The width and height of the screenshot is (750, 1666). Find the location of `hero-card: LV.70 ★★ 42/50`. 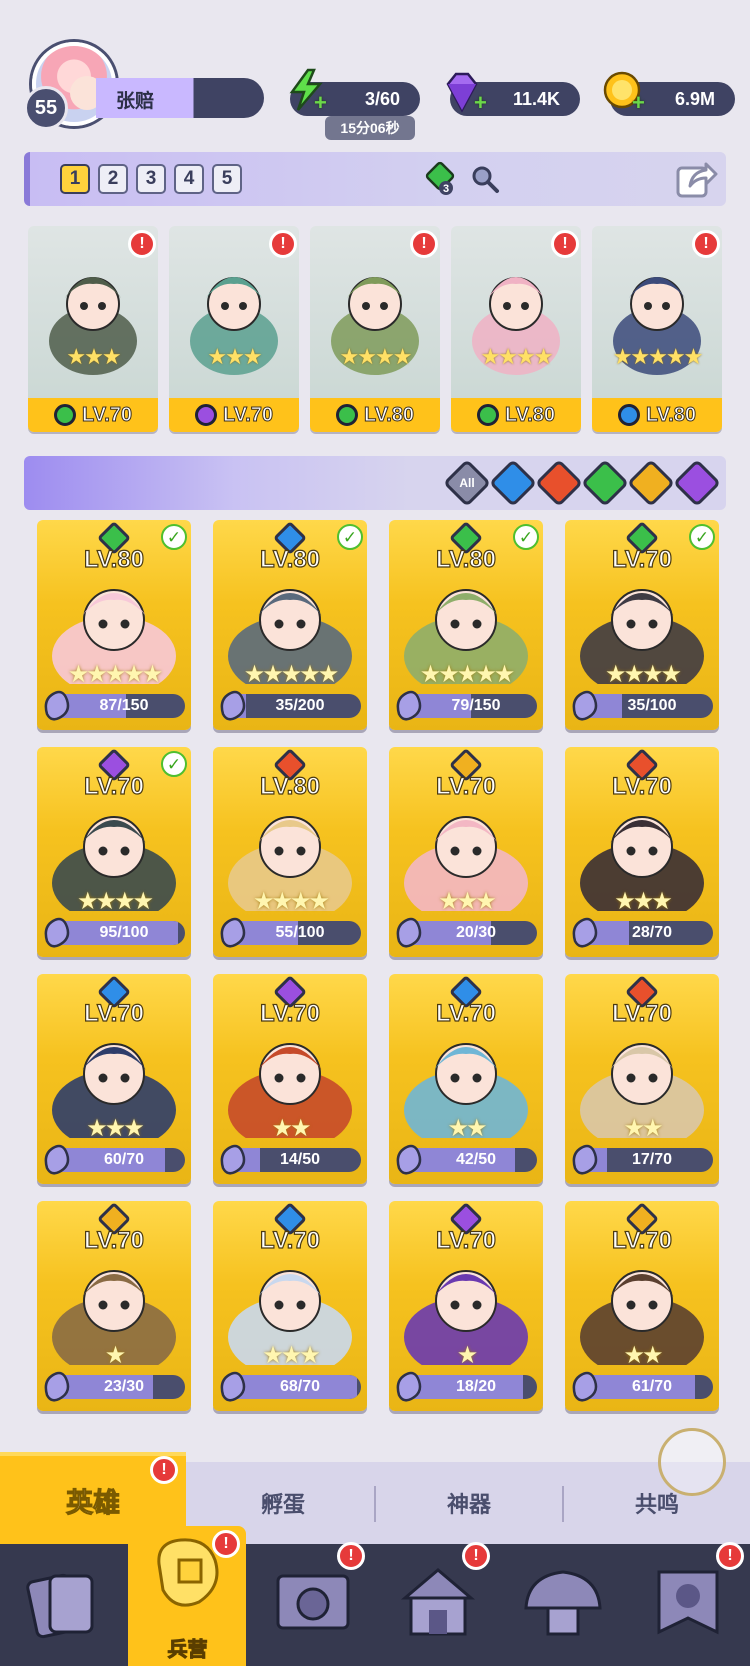

hero-card: LV.70 ★★ 42/50 is located at coordinates (466, 1079).